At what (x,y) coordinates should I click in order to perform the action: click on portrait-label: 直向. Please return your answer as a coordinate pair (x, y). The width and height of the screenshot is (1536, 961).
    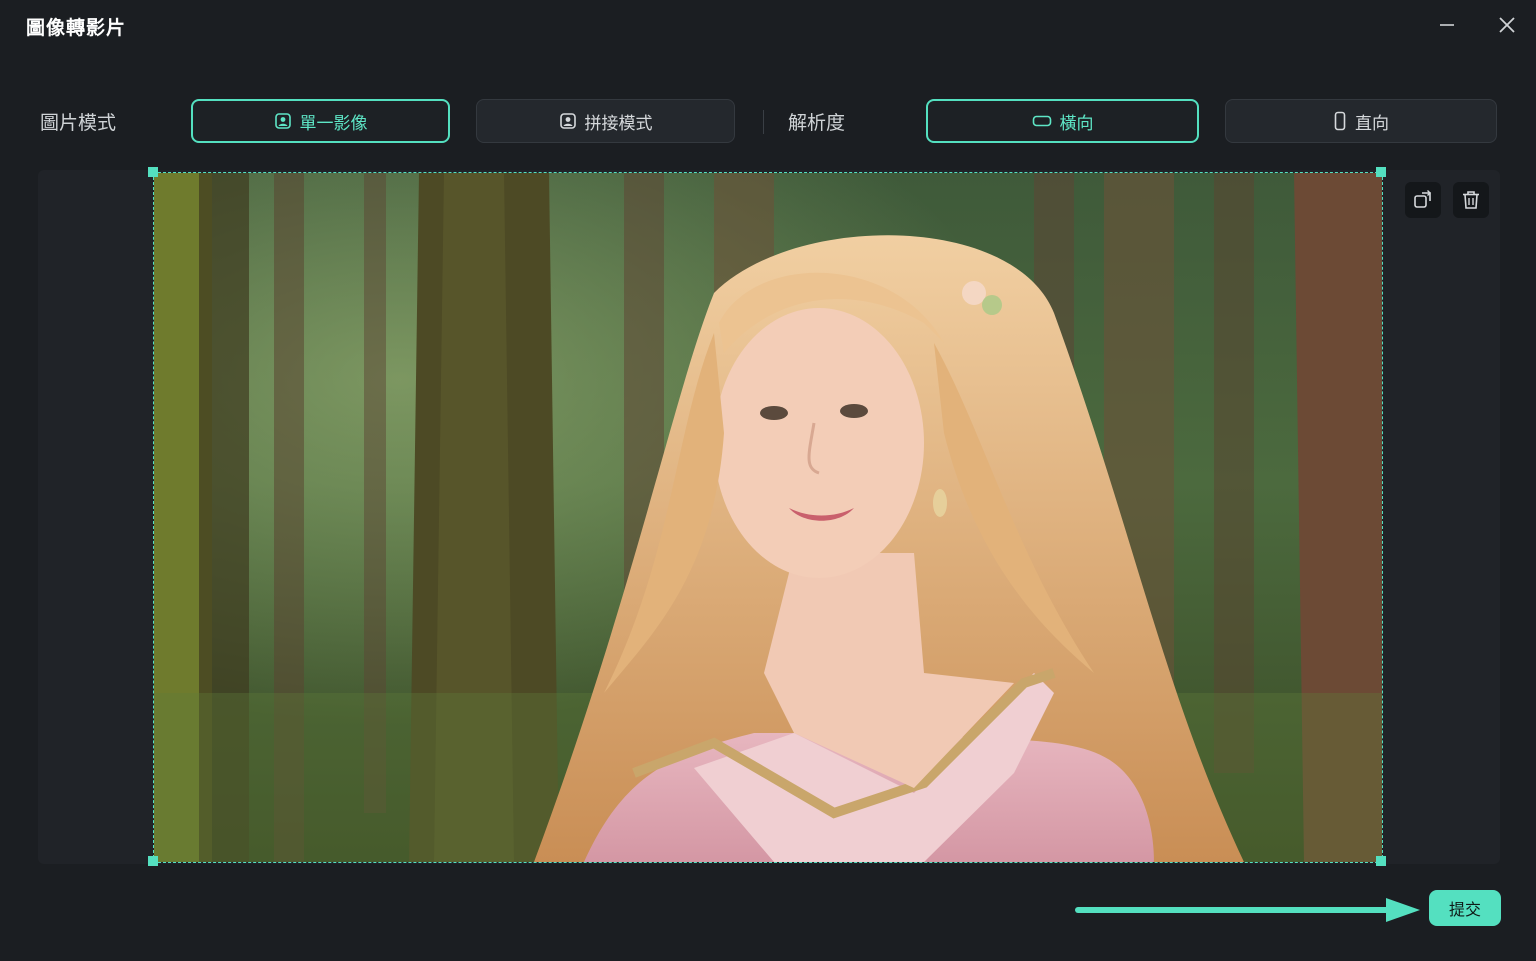
    Looking at the image, I should click on (1372, 123).